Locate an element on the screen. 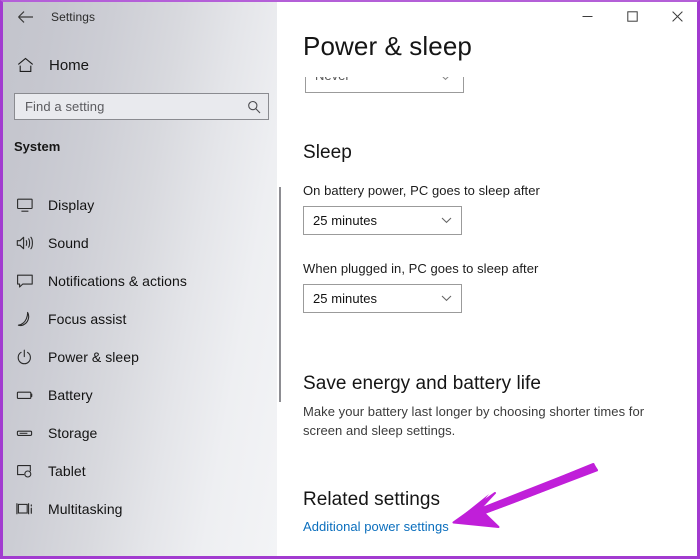 This screenshot has height=559, width=700. sidebar-item-notifications-label: Notifications & actions is located at coordinates (117, 281).